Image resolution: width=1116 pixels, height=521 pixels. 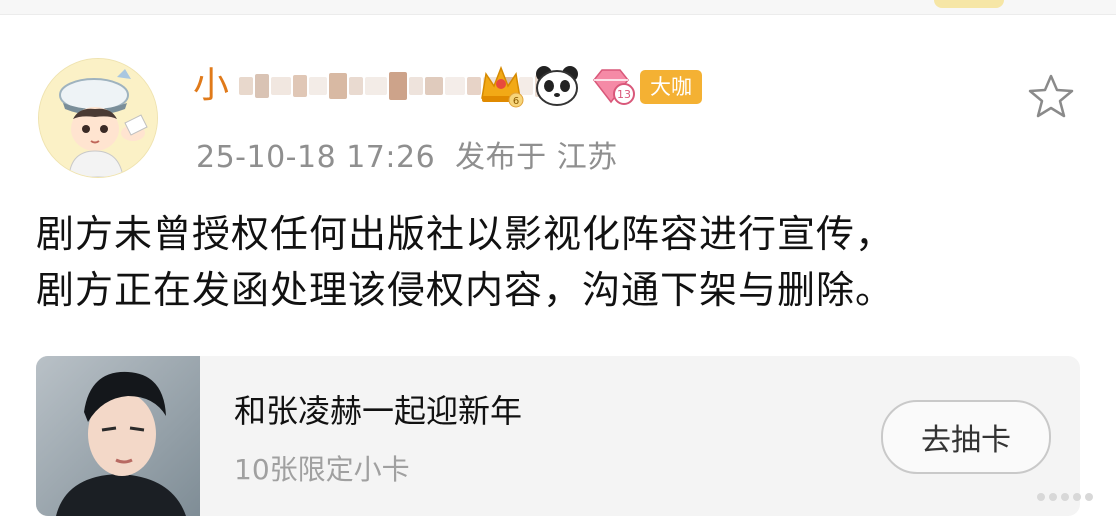 What do you see at coordinates (378, 411) in the screenshot?
I see `promo-card-title: 和张凌赫一起迎新年` at bounding box center [378, 411].